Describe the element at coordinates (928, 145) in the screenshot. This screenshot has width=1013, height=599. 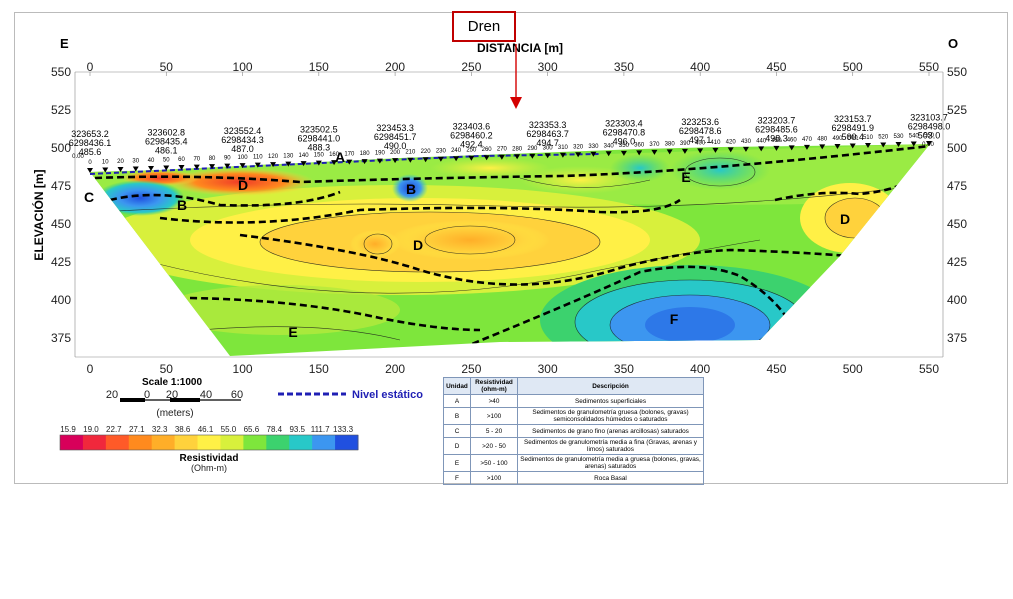
I see `right-end-label: 0.00` at that location.